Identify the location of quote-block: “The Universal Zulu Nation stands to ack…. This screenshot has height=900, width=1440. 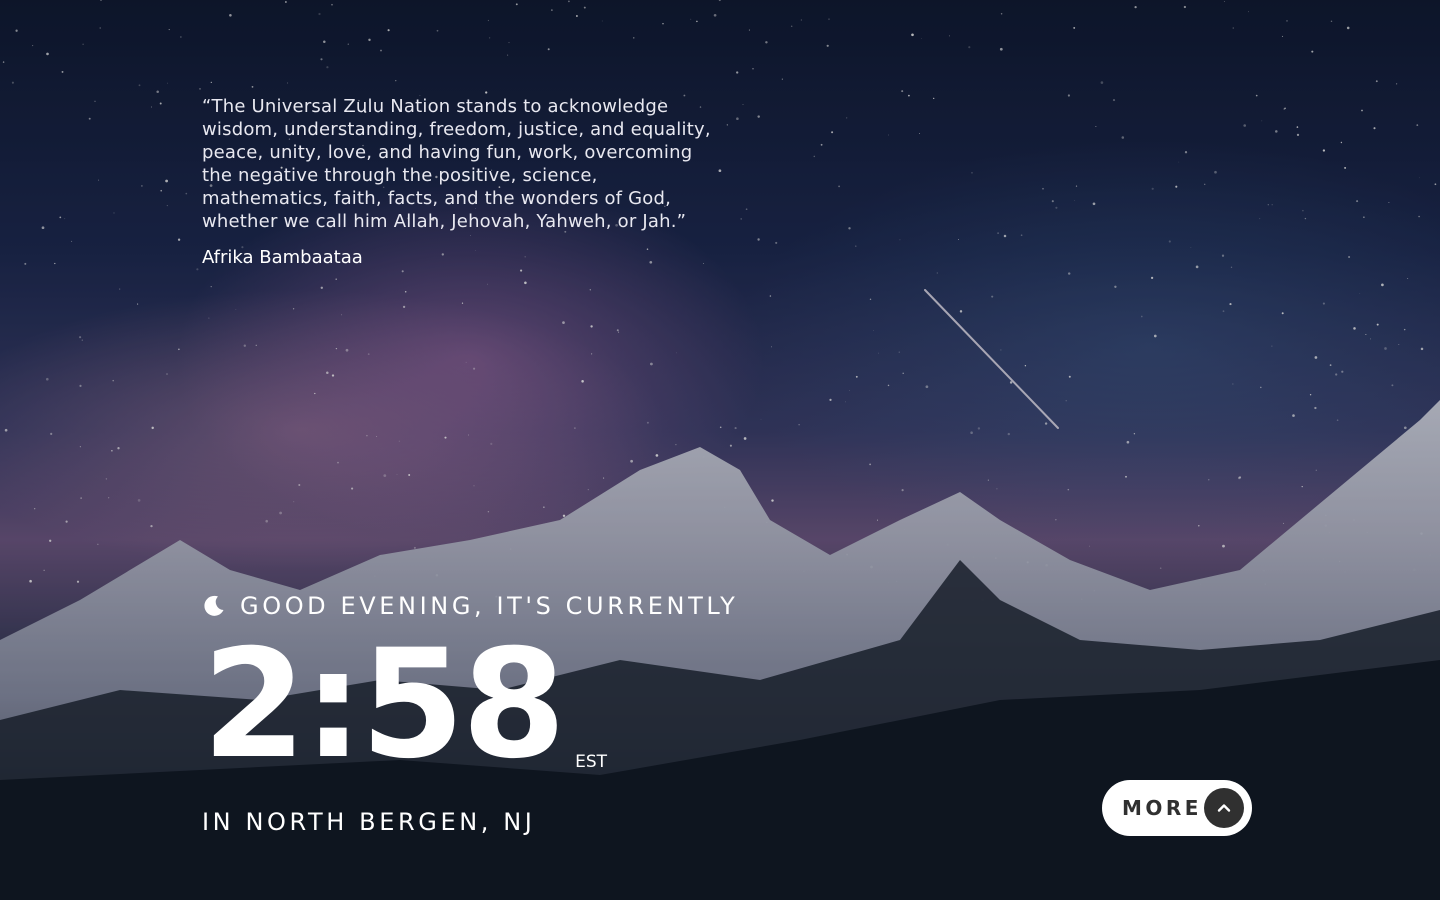
(462, 181).